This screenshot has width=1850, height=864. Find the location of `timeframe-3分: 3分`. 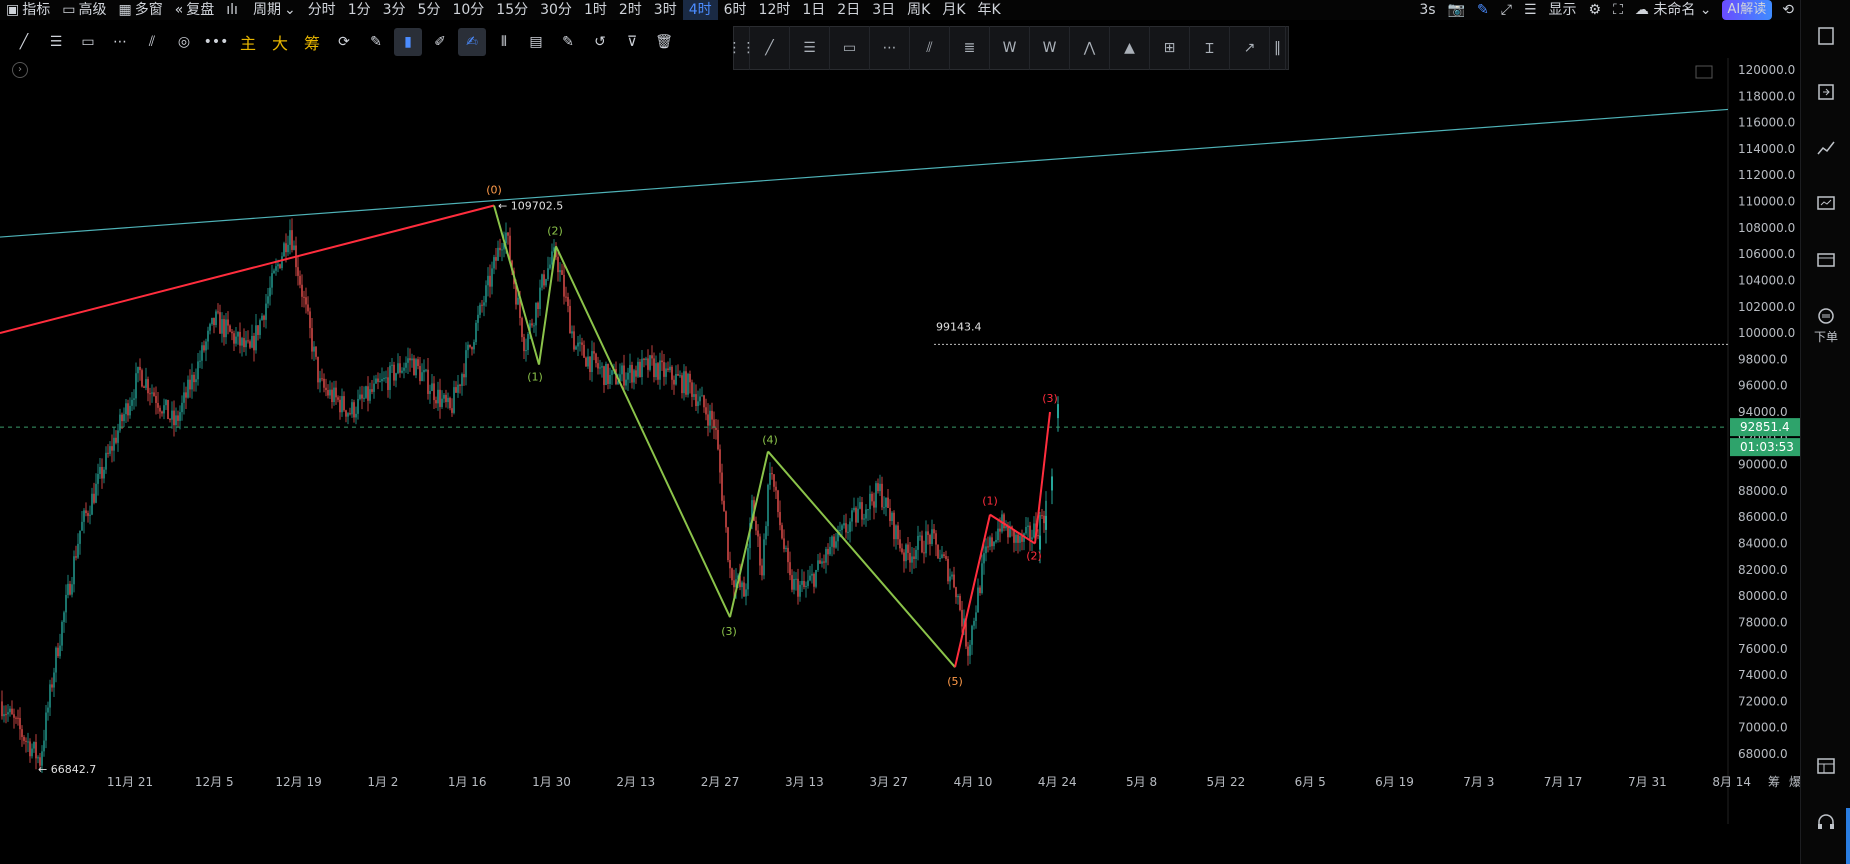

timeframe-3分: 3分 is located at coordinates (394, 10).